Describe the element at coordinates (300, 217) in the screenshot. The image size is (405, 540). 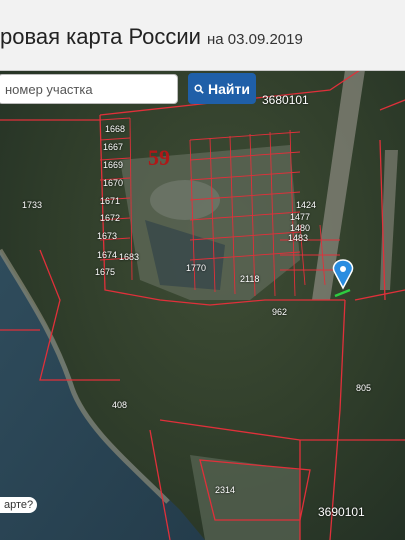
I see `plot-label: 1477` at that location.